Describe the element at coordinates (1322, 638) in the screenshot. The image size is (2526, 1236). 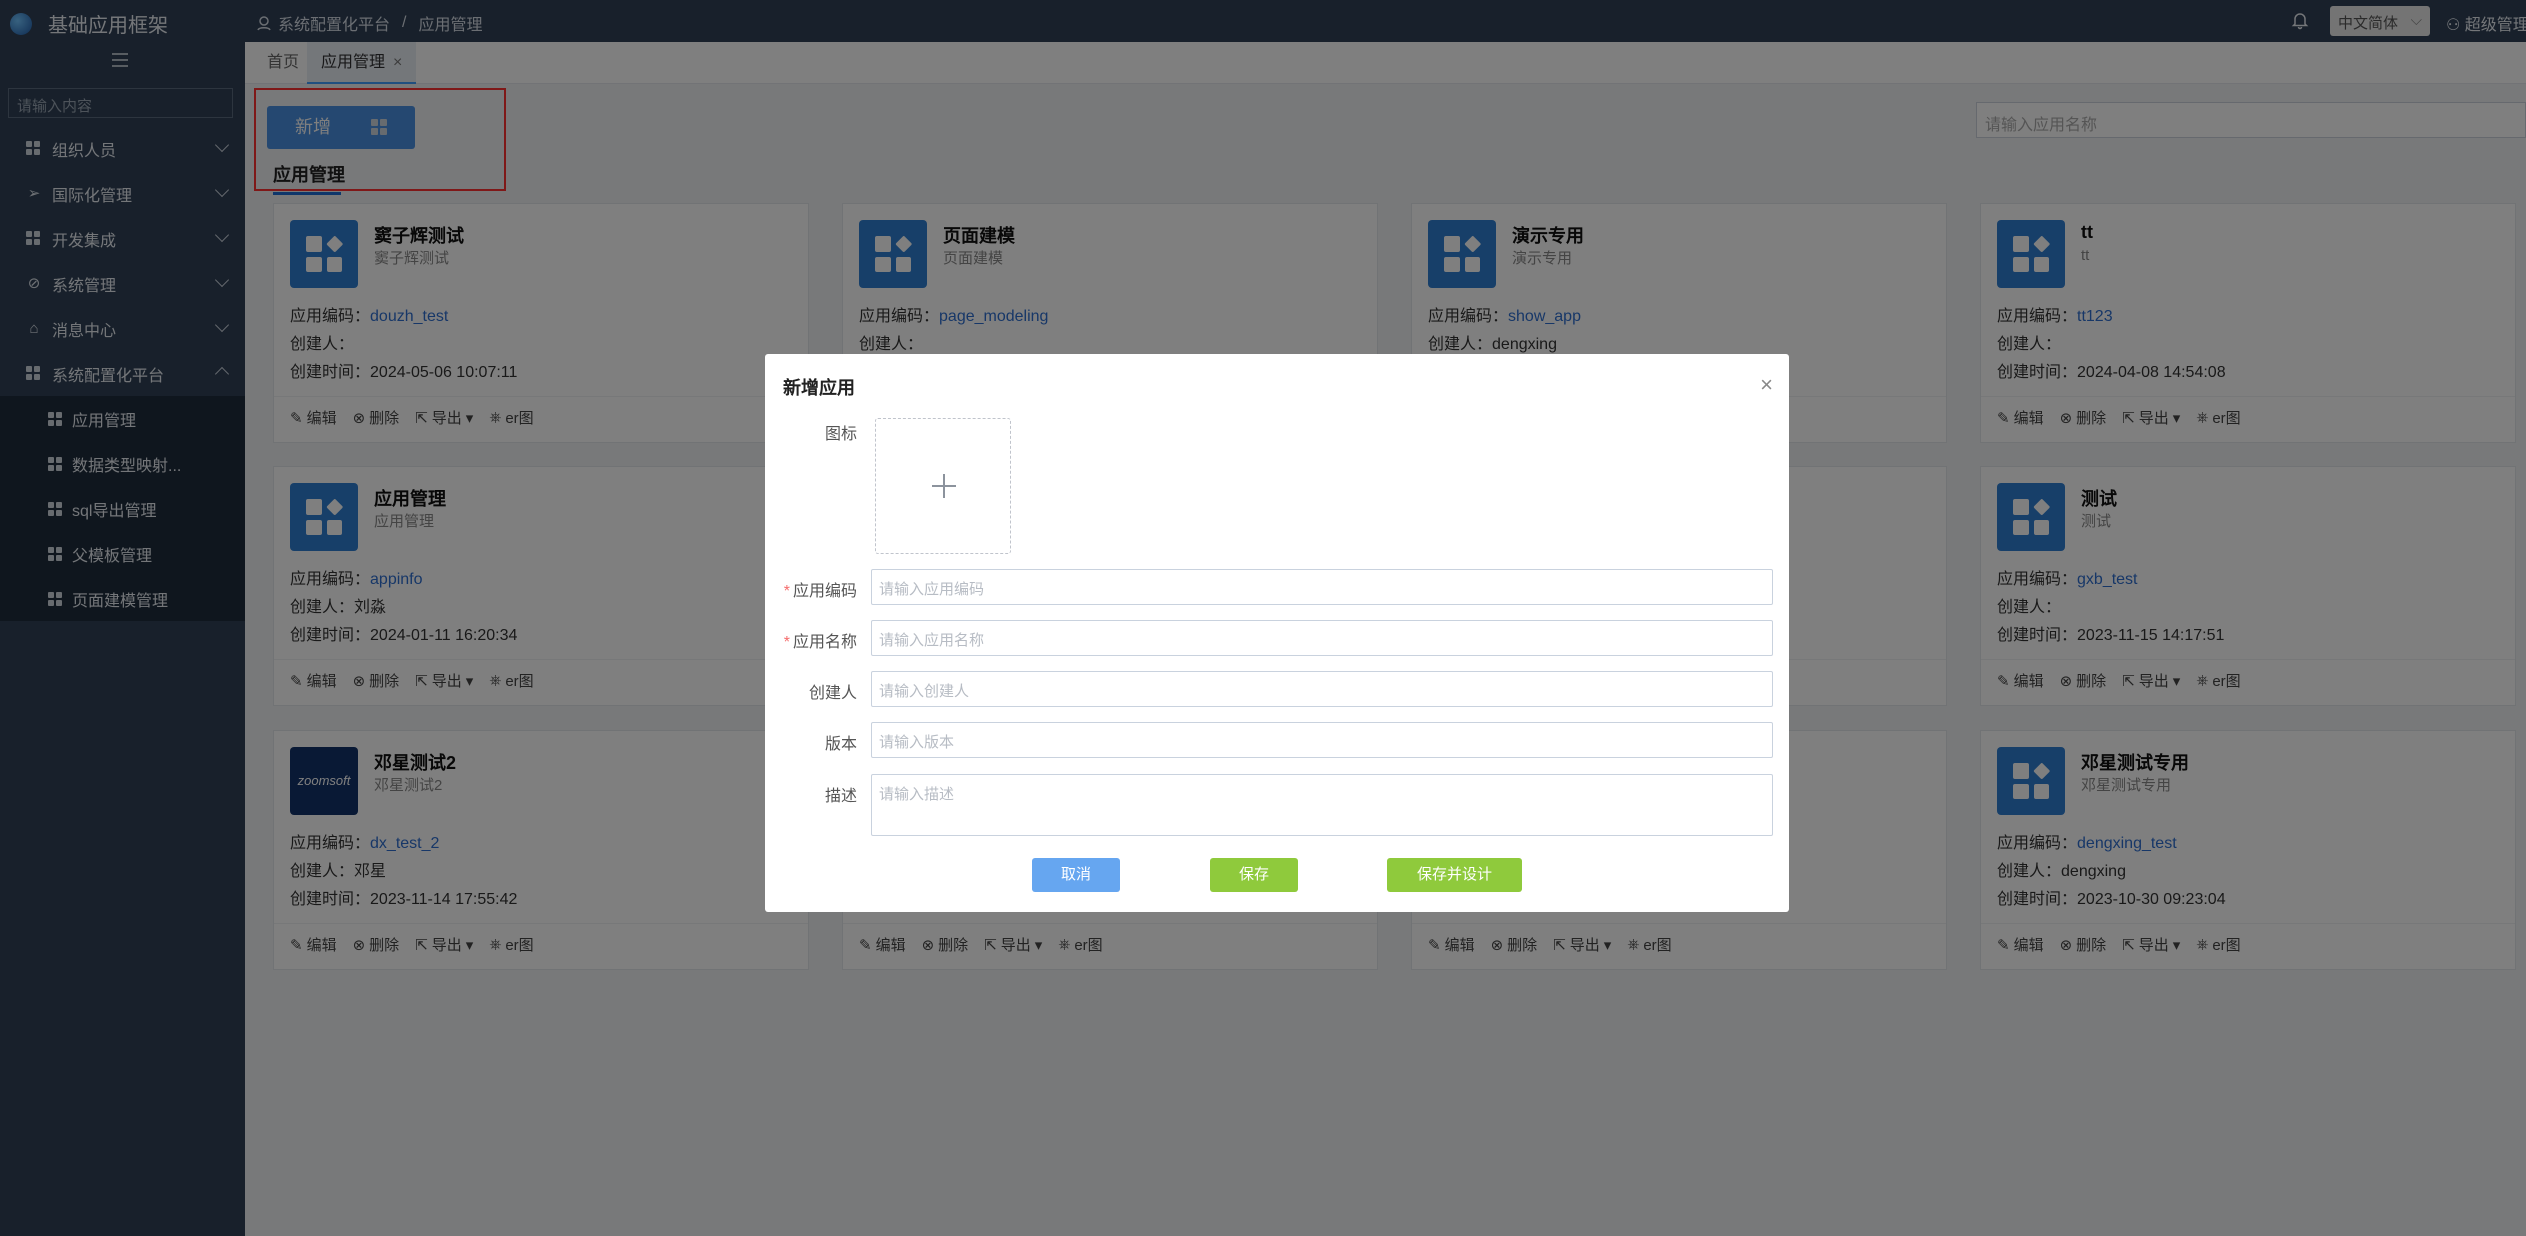
I see `app-name-input: 请输入应用名称` at that location.